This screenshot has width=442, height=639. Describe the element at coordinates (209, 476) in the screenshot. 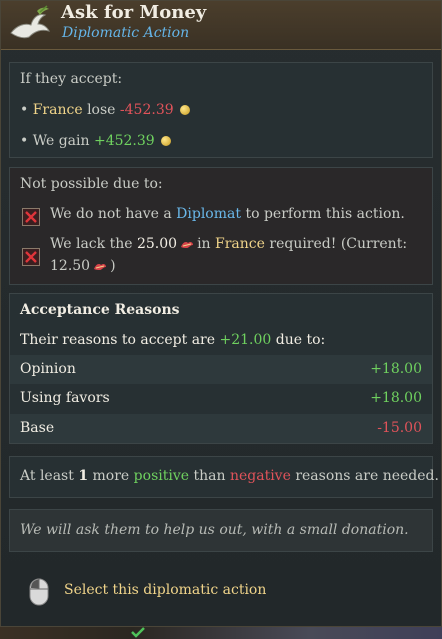

I see `requirement-part: than` at that location.